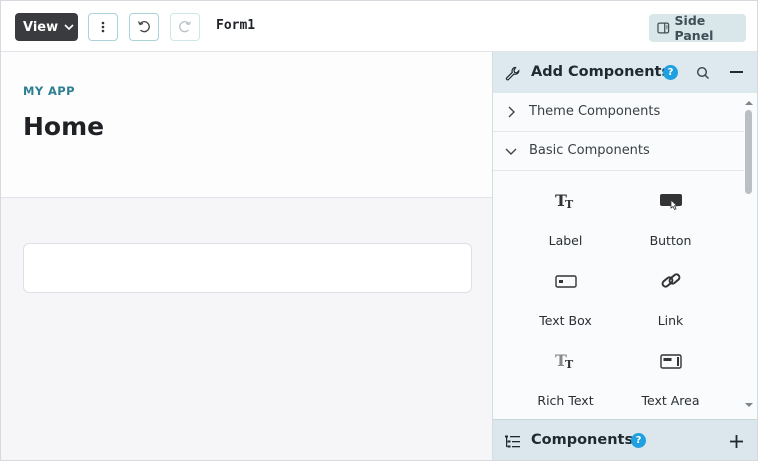 The height and width of the screenshot is (461, 758). Describe the element at coordinates (703, 73) in the screenshot. I see `search-icon` at that location.